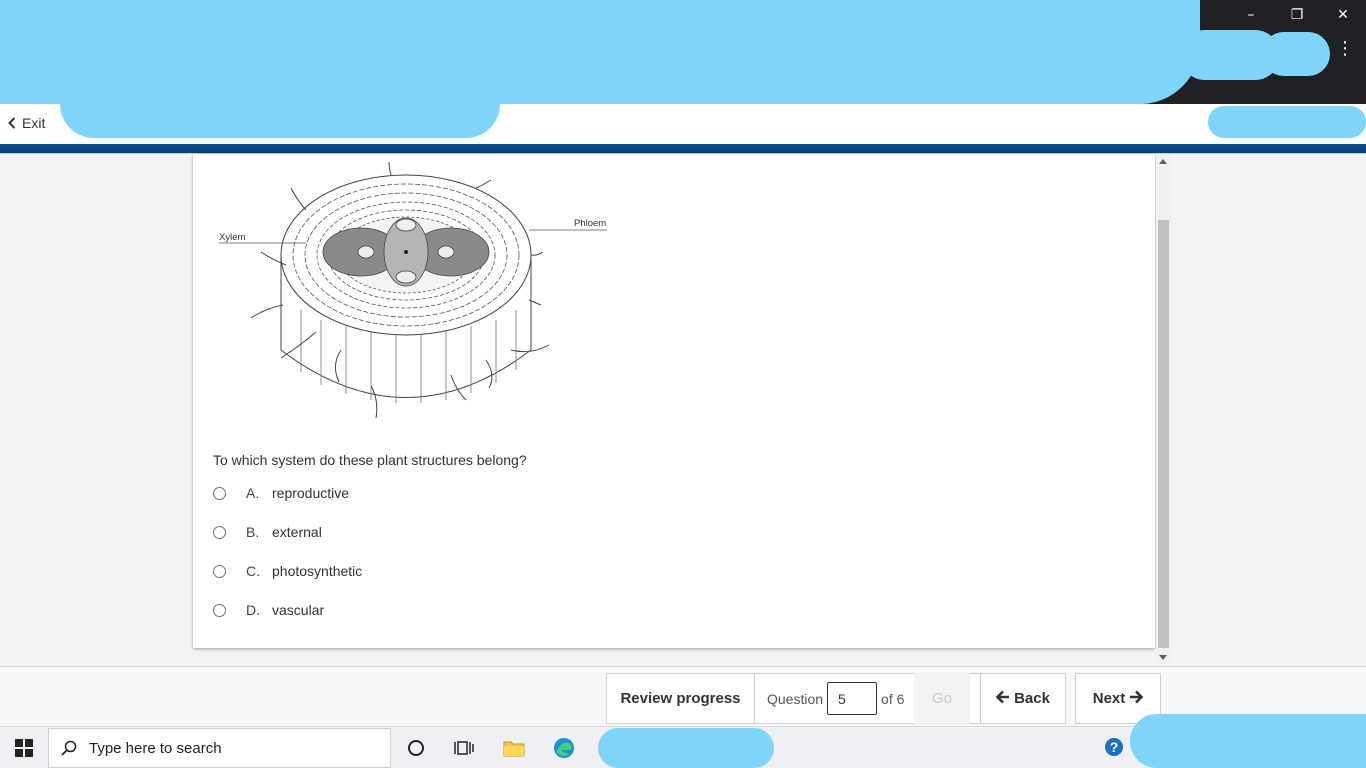  What do you see at coordinates (852, 698) in the screenshot?
I see `question-number-input` at bounding box center [852, 698].